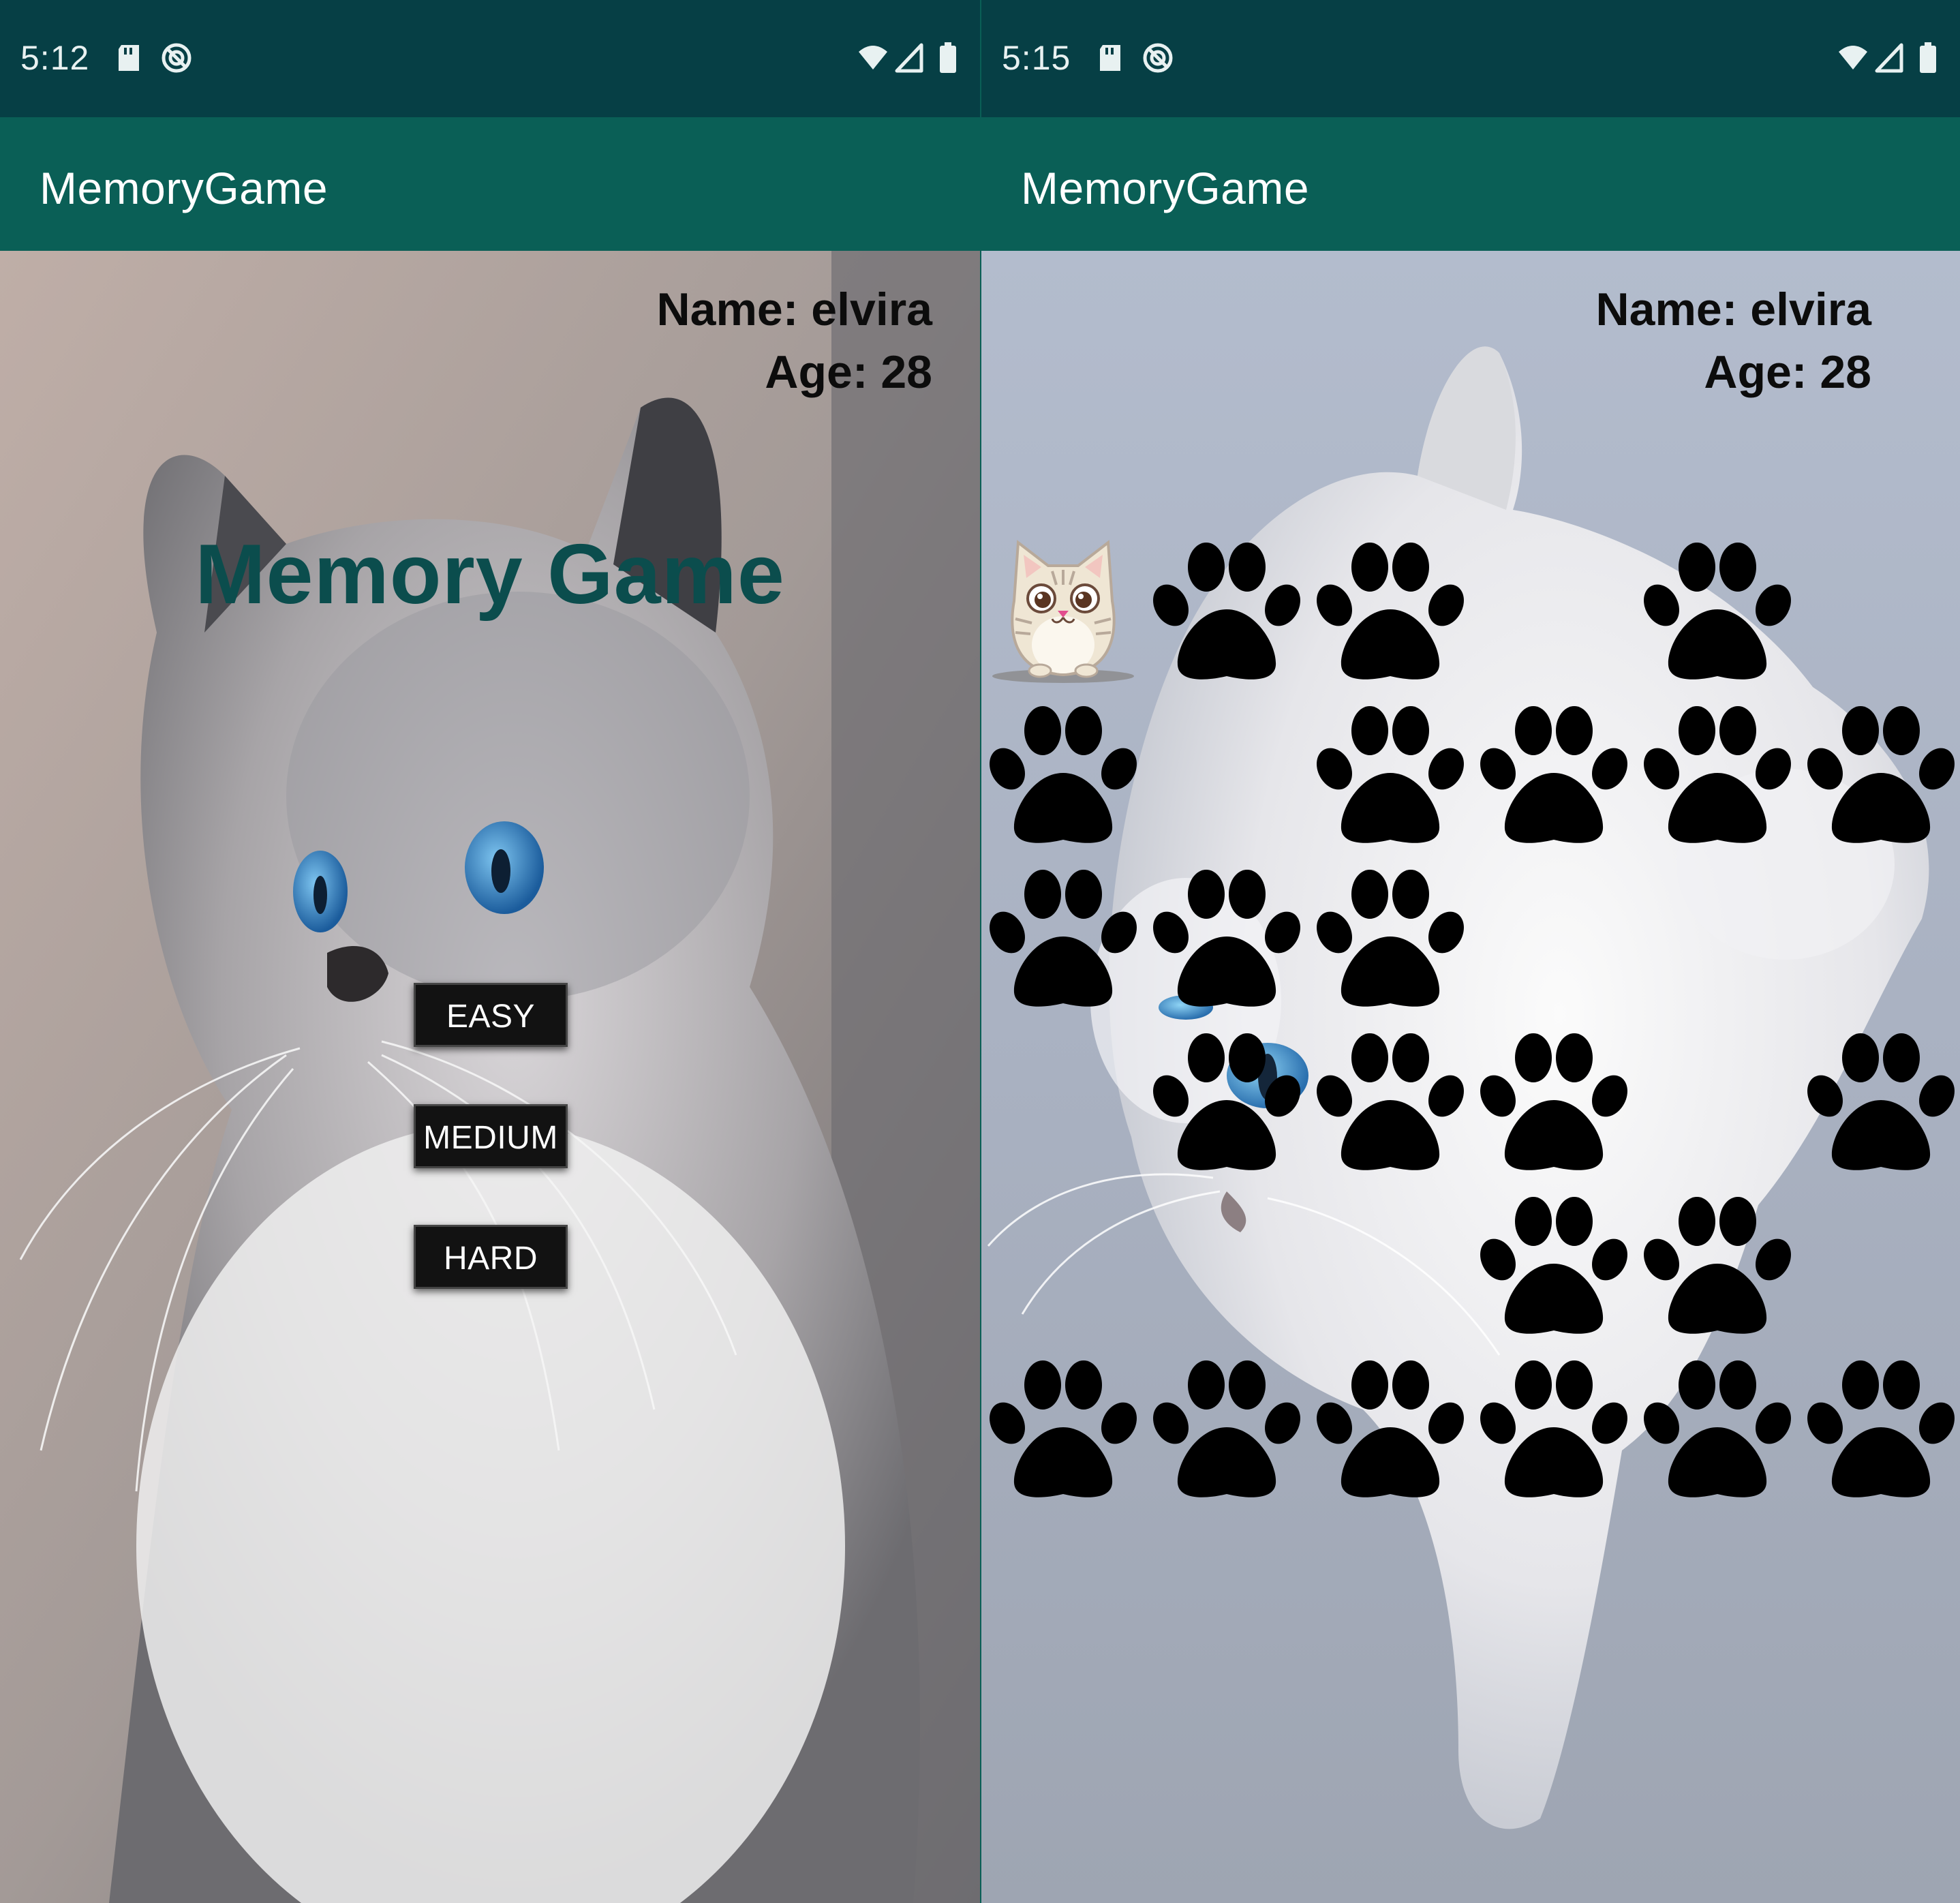 This screenshot has width=1960, height=1903. What do you see at coordinates (1063, 610) in the screenshot?
I see `cat-icon` at bounding box center [1063, 610].